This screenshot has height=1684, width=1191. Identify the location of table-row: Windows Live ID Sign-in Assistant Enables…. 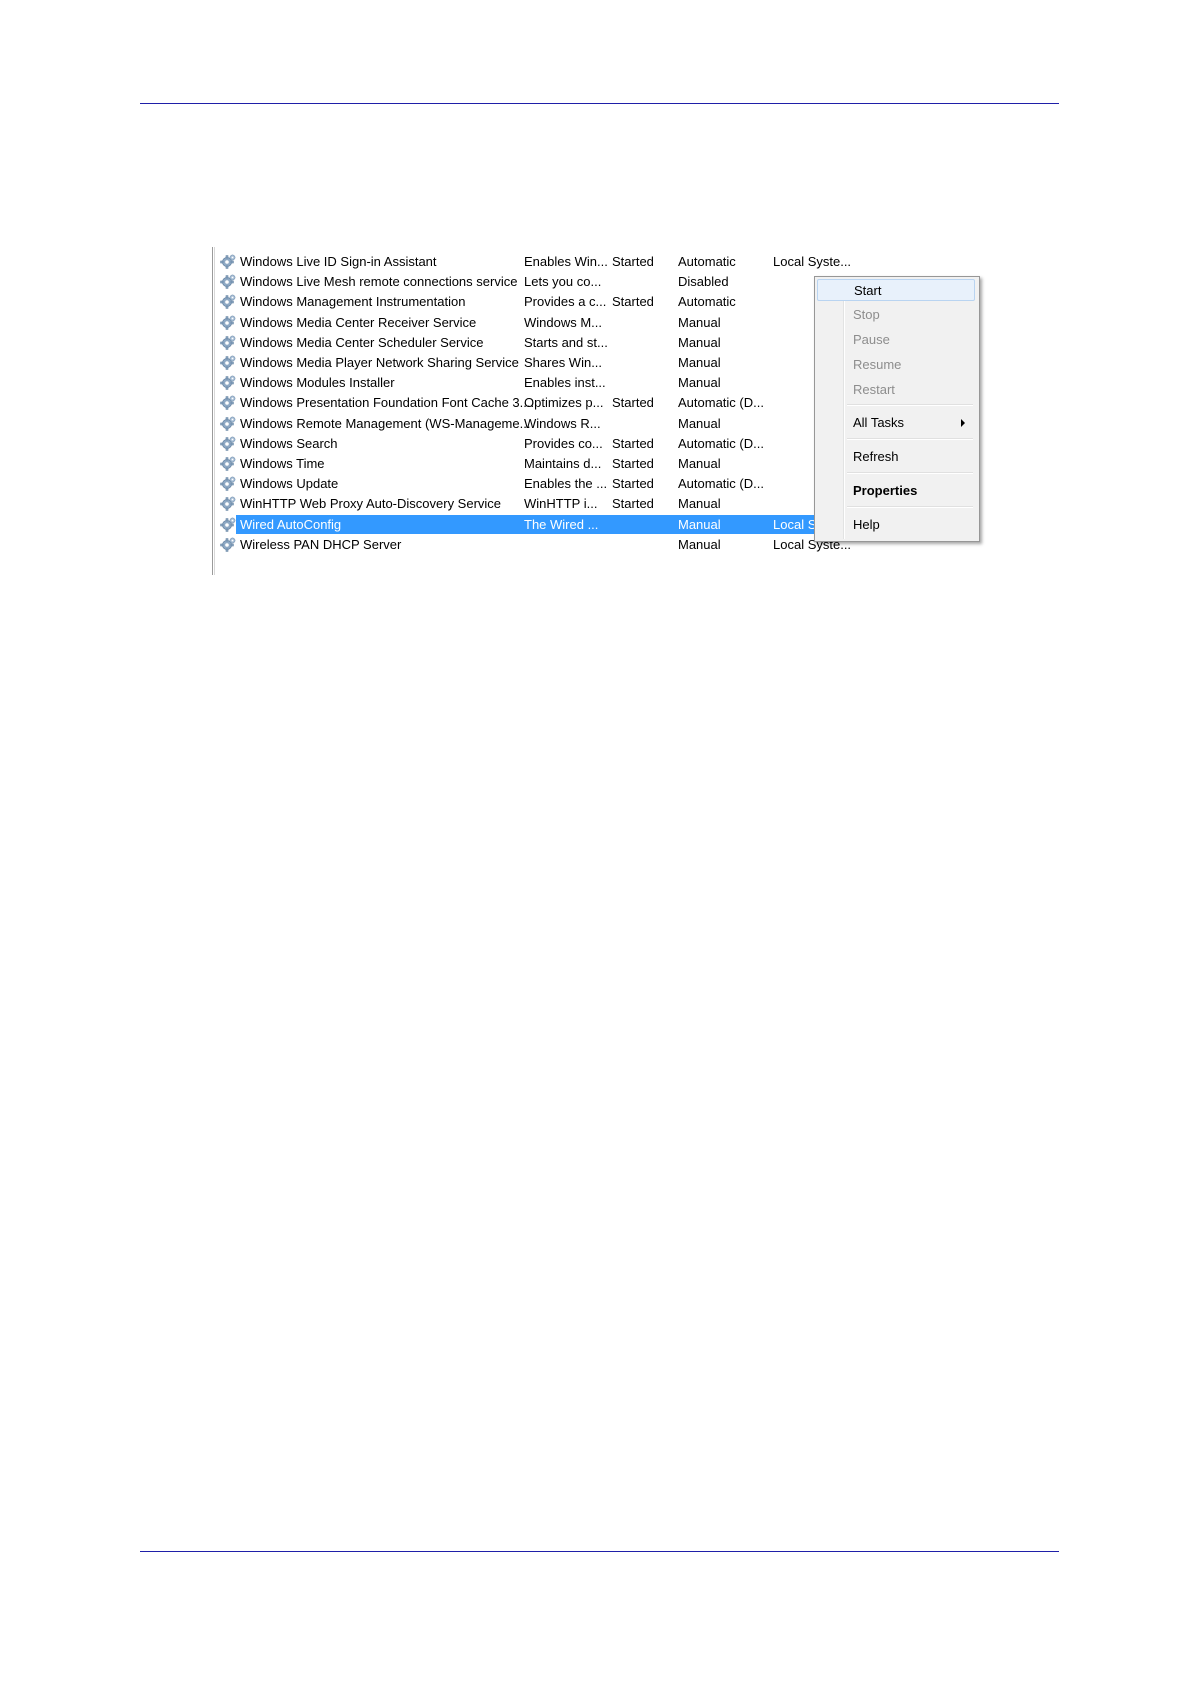
(570, 261).